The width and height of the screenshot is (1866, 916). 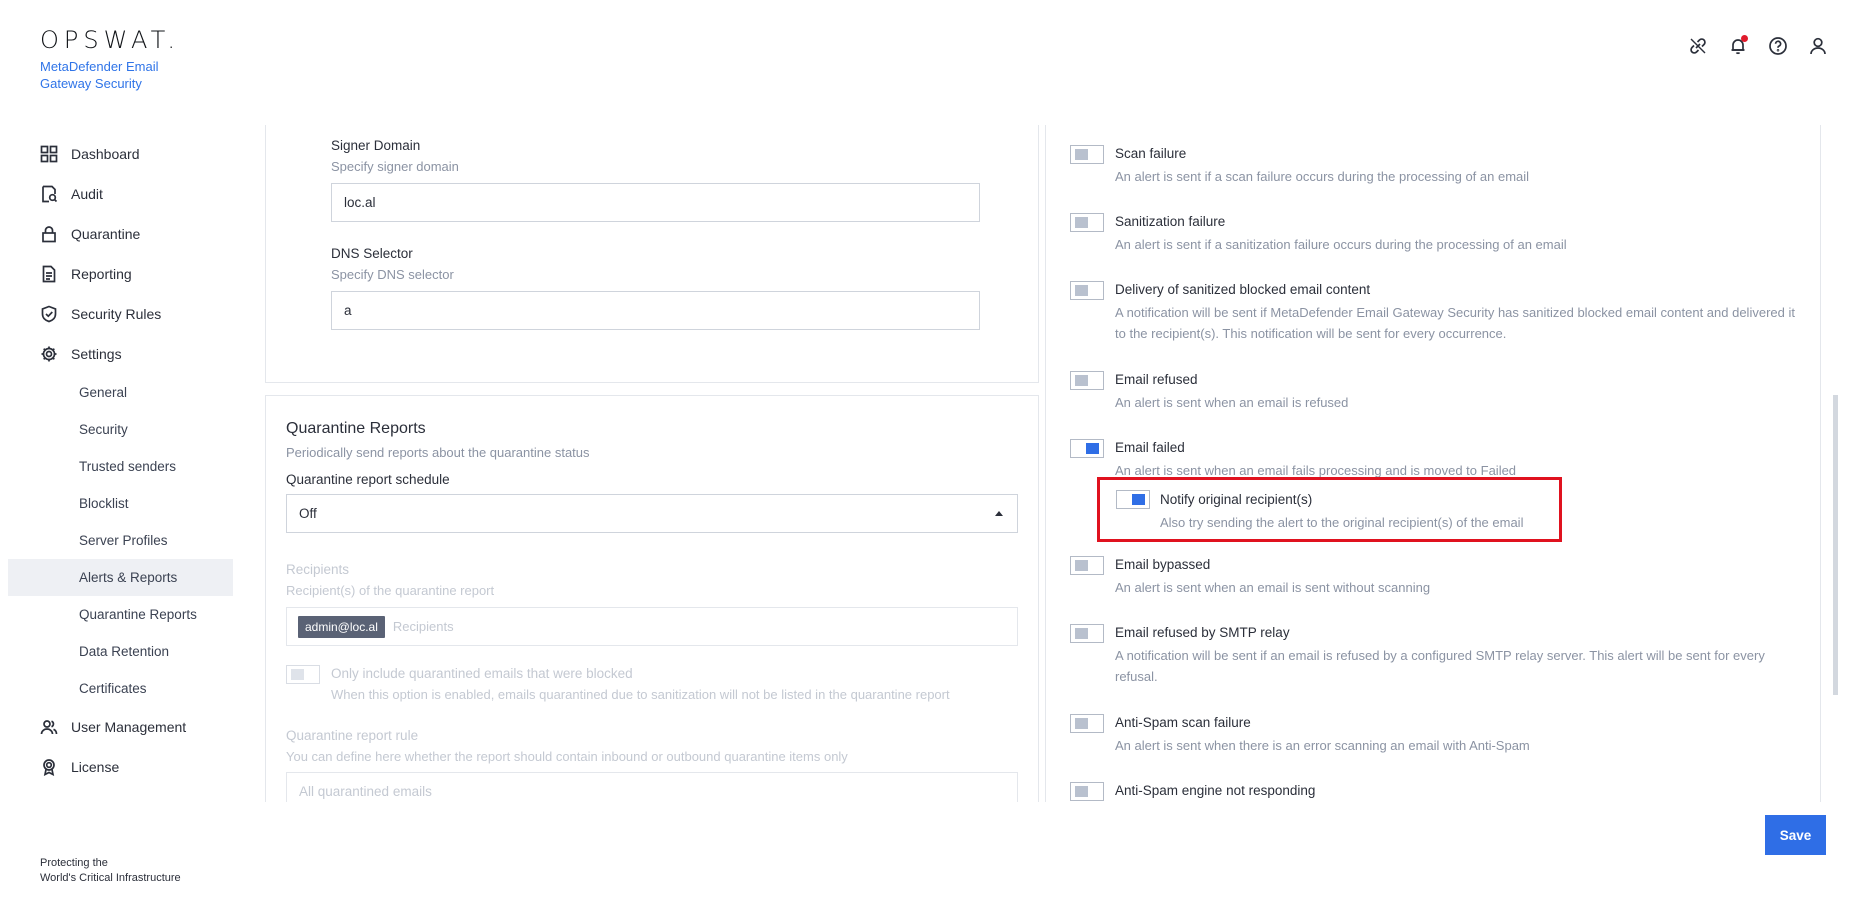 What do you see at coordinates (655, 310) in the screenshot?
I see `dns-selector-input: a` at bounding box center [655, 310].